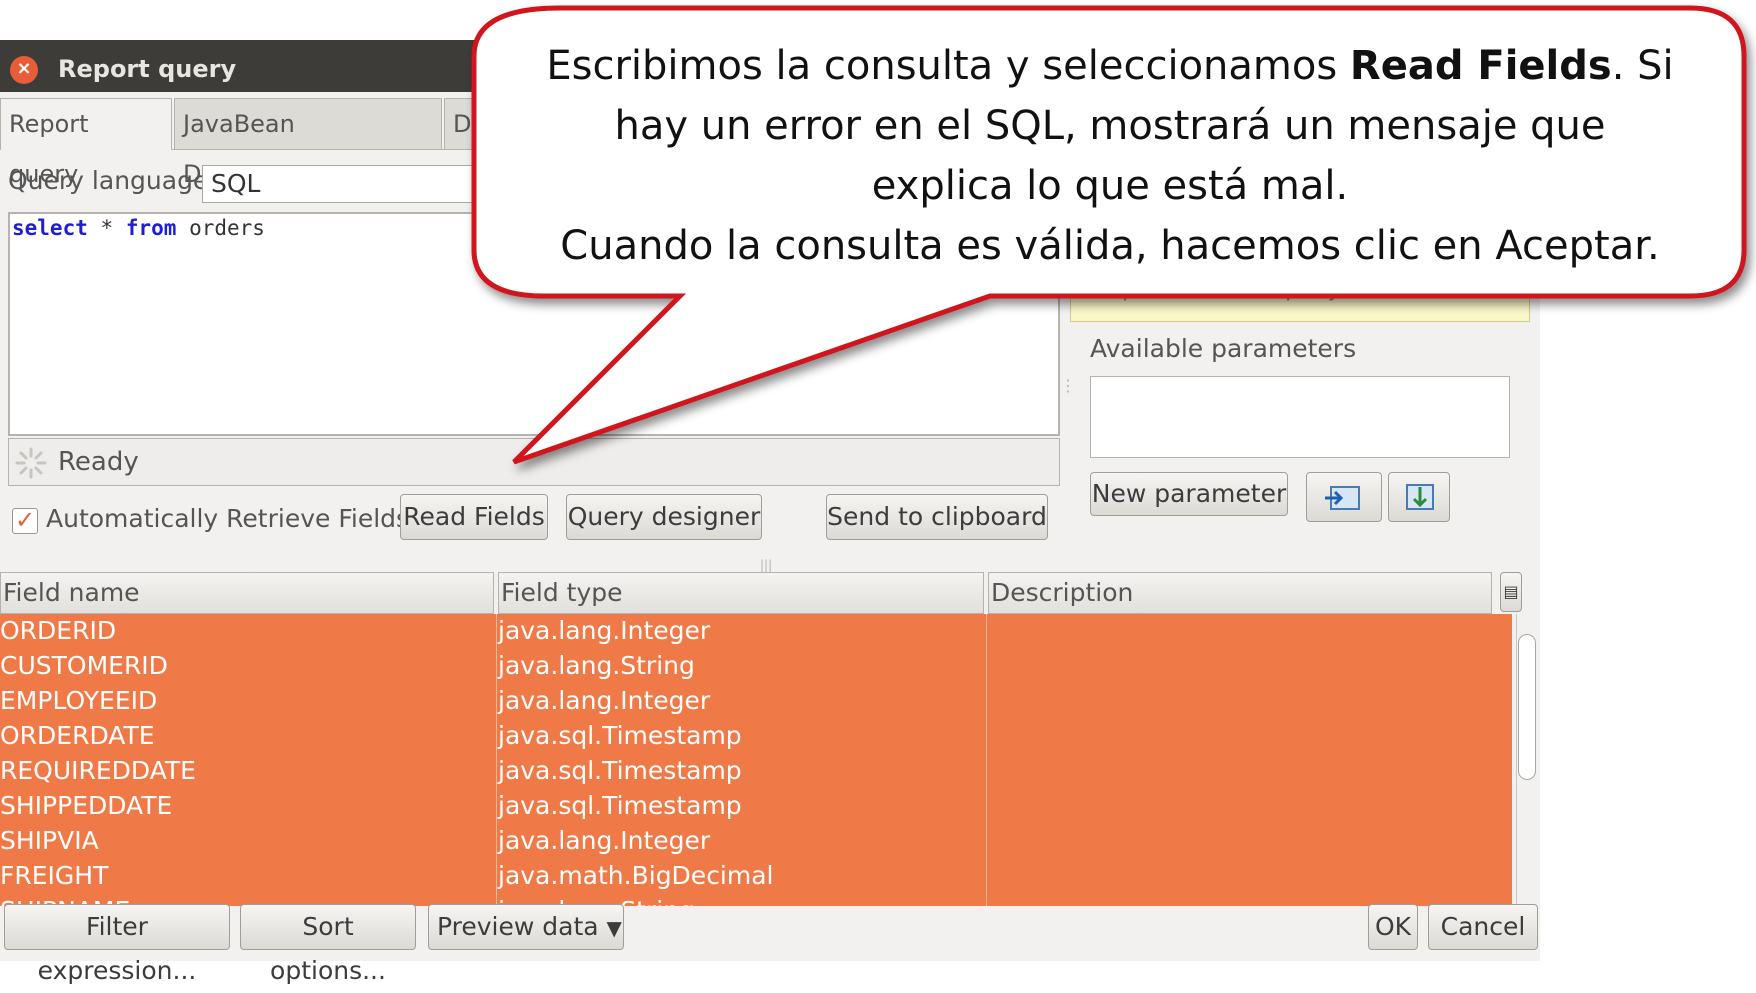  I want to click on table-row: SHIPVIA java.lang.Integer, so click(756, 842).